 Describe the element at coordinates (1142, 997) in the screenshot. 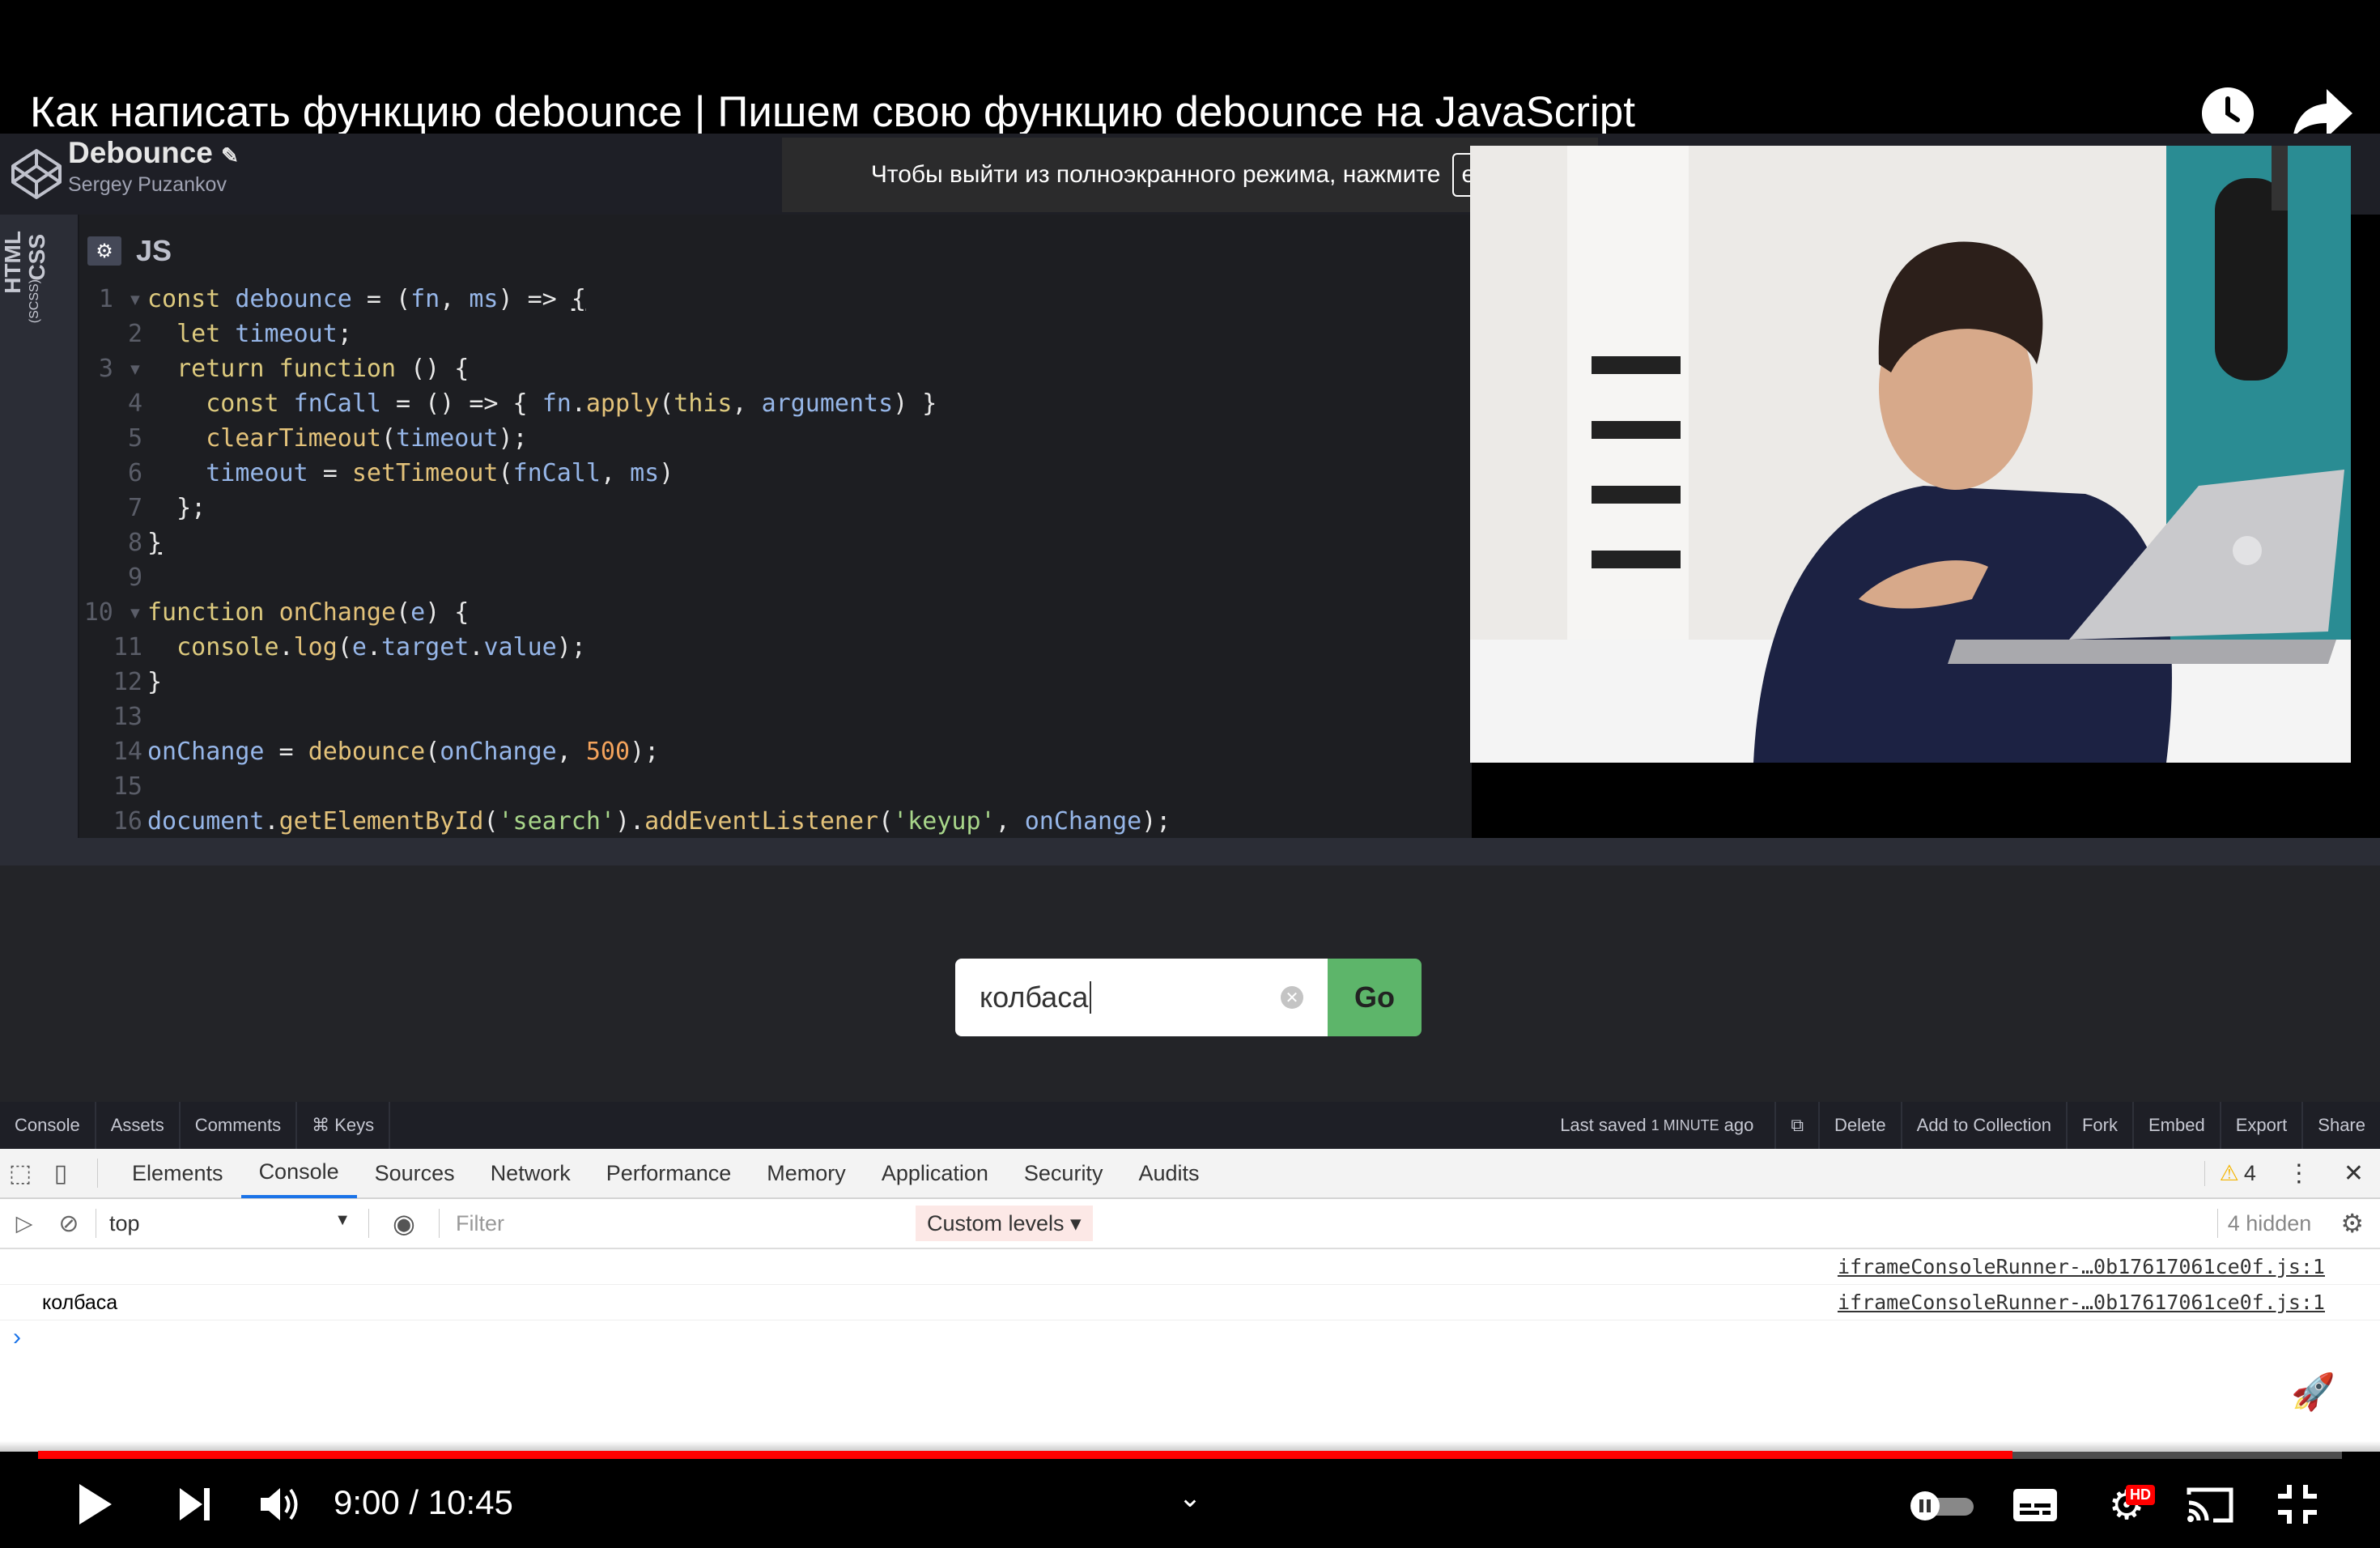

I see `search-input: колбаса` at that location.